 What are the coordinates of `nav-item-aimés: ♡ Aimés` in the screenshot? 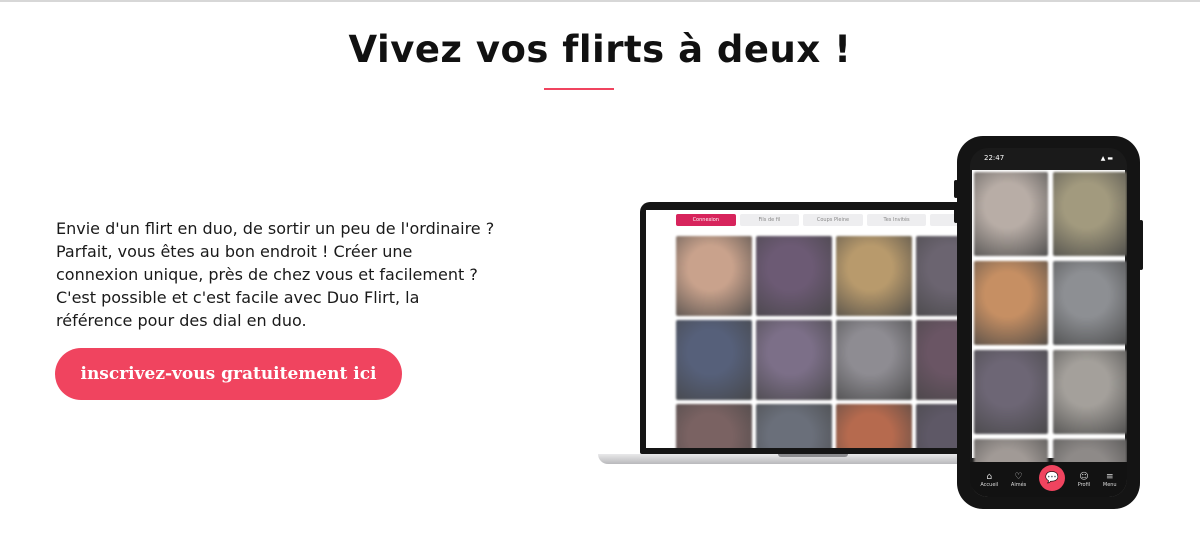 It's located at (1018, 480).